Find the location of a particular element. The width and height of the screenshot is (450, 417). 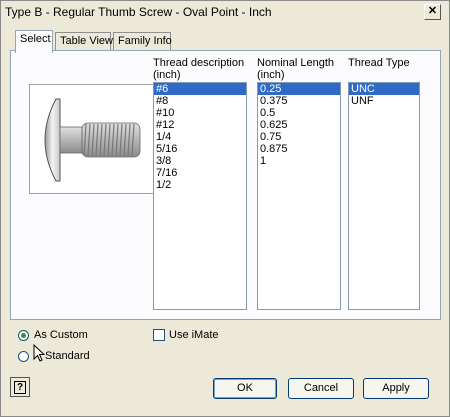

apply-button: Apply is located at coordinates (396, 388).